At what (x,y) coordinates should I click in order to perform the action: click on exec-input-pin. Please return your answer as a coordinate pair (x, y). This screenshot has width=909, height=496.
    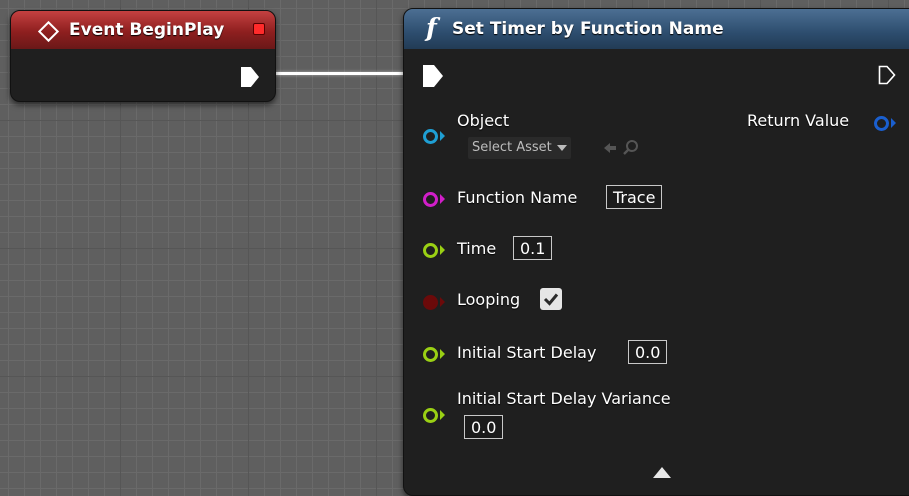
    Looking at the image, I should click on (433, 76).